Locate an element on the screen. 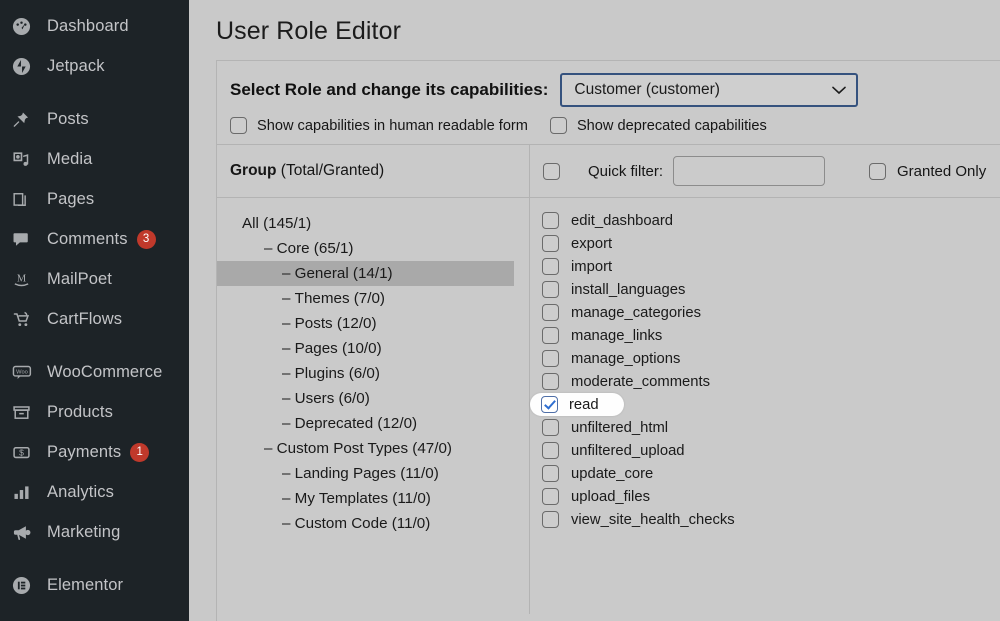  sidebar-item-dashboard: Dashboard is located at coordinates (94, 26).